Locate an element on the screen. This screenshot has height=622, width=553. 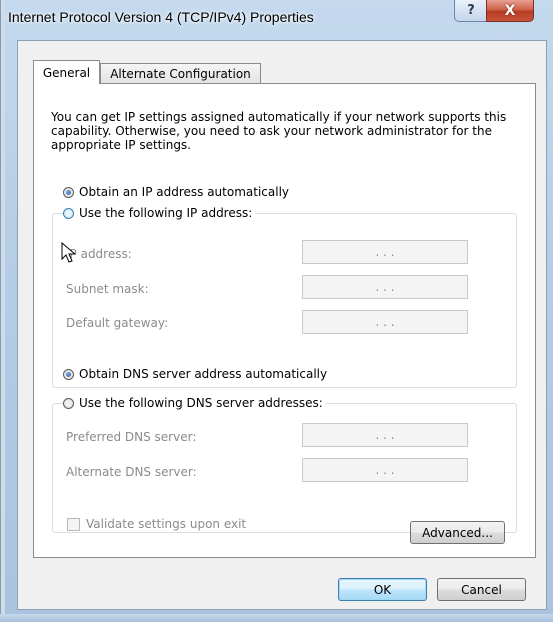
close-icon: X is located at coordinates (510, 10).